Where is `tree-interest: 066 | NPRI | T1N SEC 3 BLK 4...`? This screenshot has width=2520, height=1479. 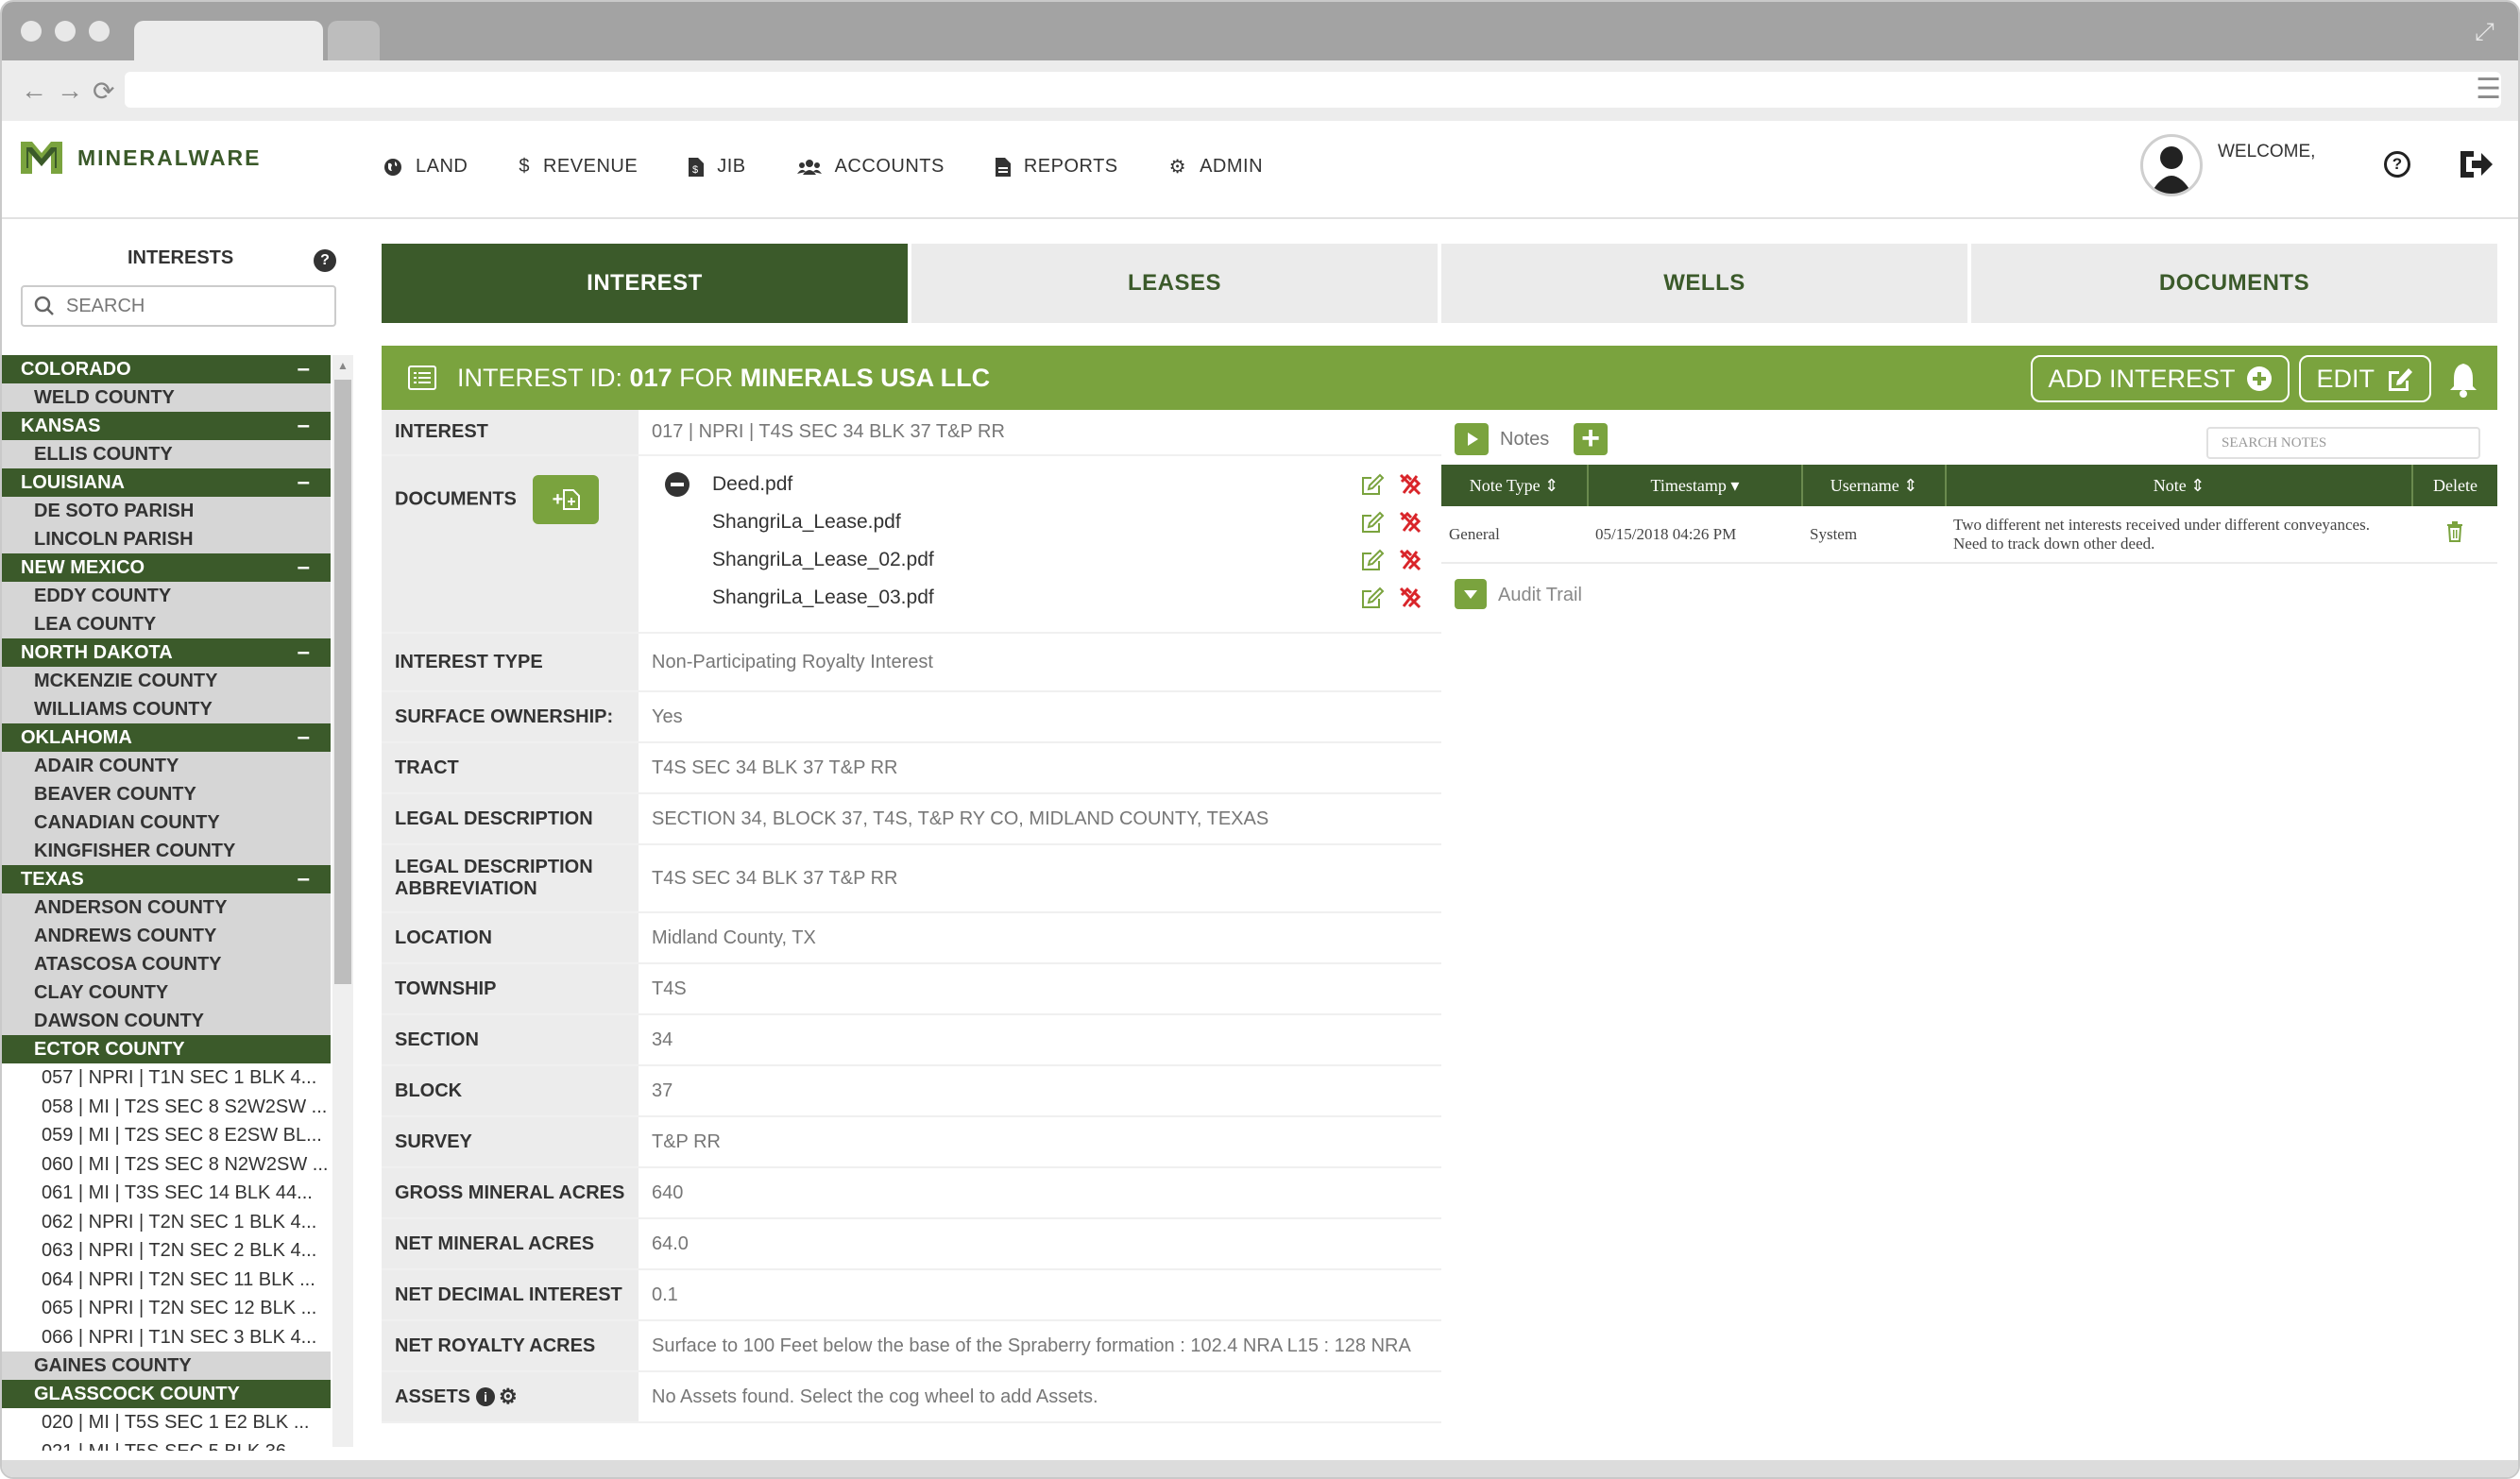
tree-interest: 066 | NPRI | T1N SEC 3 BLK 4... is located at coordinates (167, 1337).